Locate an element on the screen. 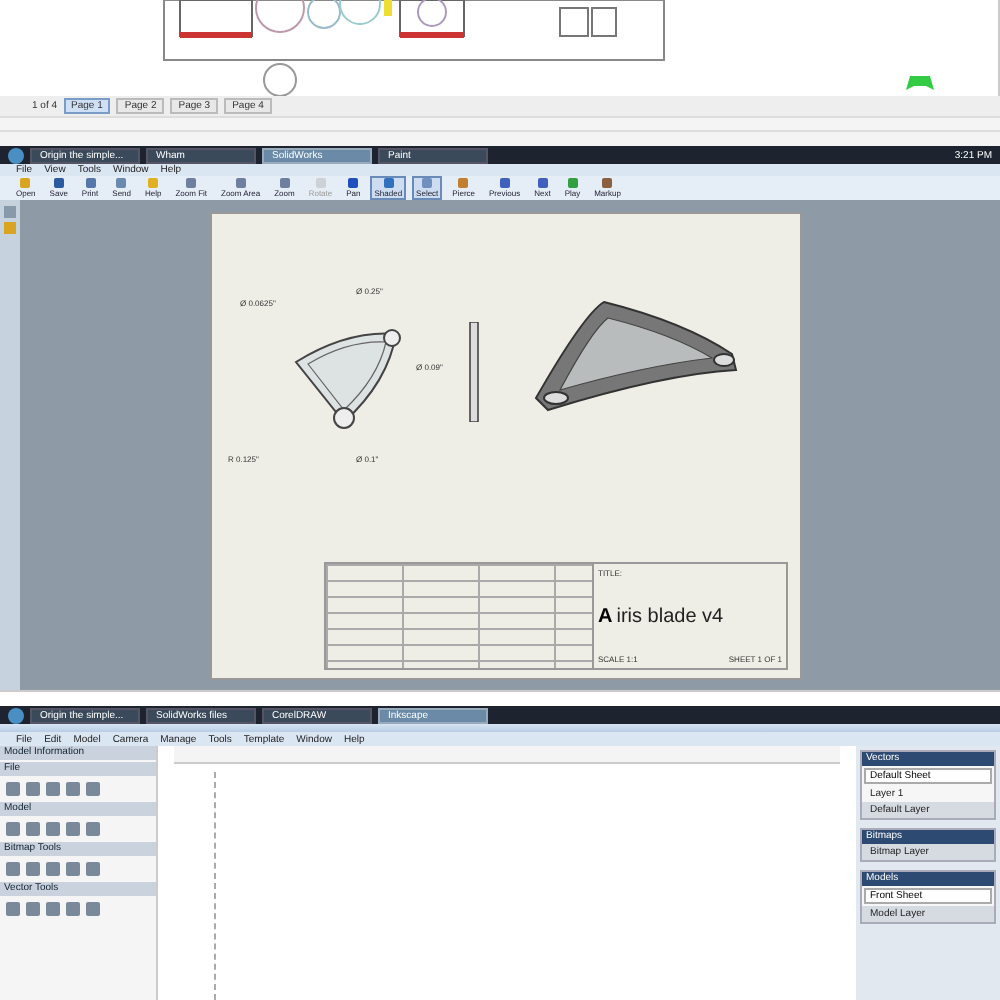  drawing-title: iris blade v4 is located at coordinates (670, 616).